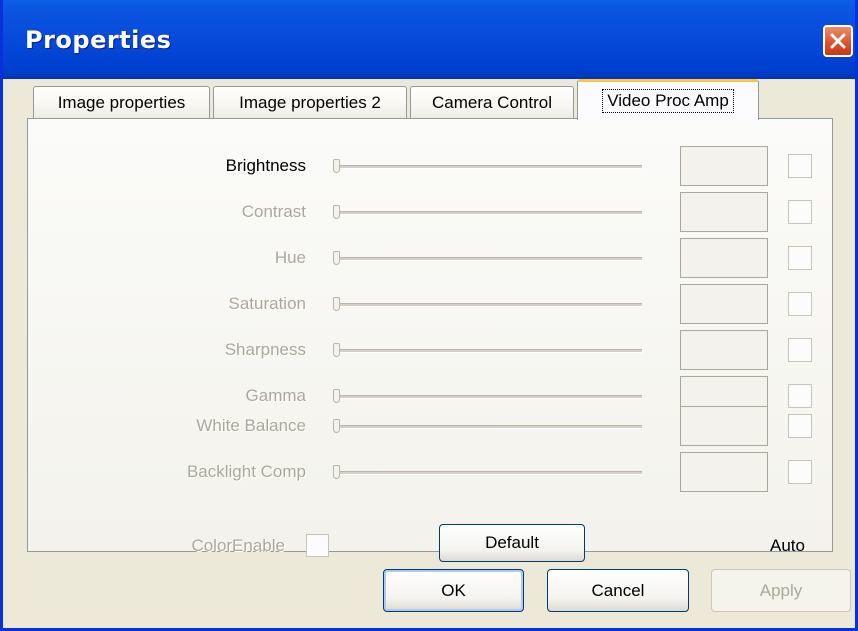 The height and width of the screenshot is (631, 858). What do you see at coordinates (489, 427) in the screenshot?
I see `white-balance-slider-track` at bounding box center [489, 427].